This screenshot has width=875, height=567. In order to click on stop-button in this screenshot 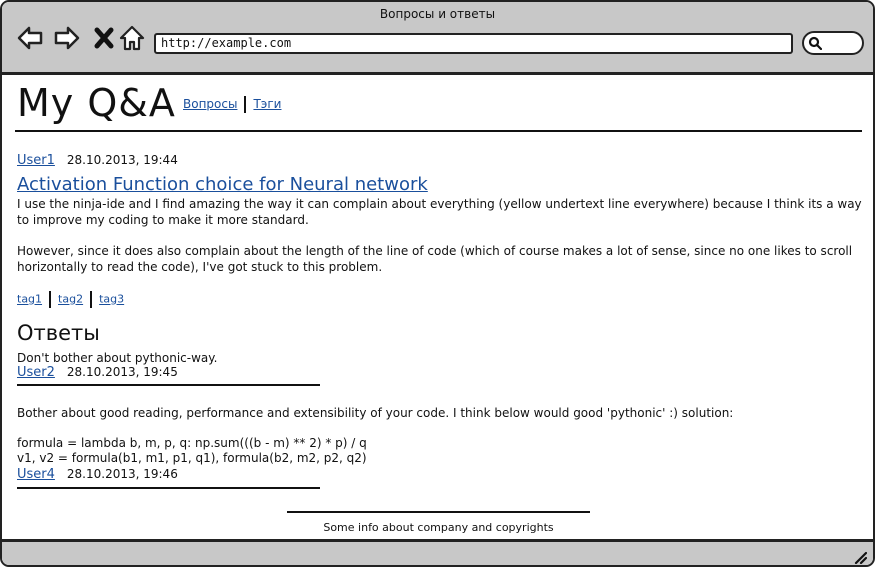, I will do `click(104, 38)`.